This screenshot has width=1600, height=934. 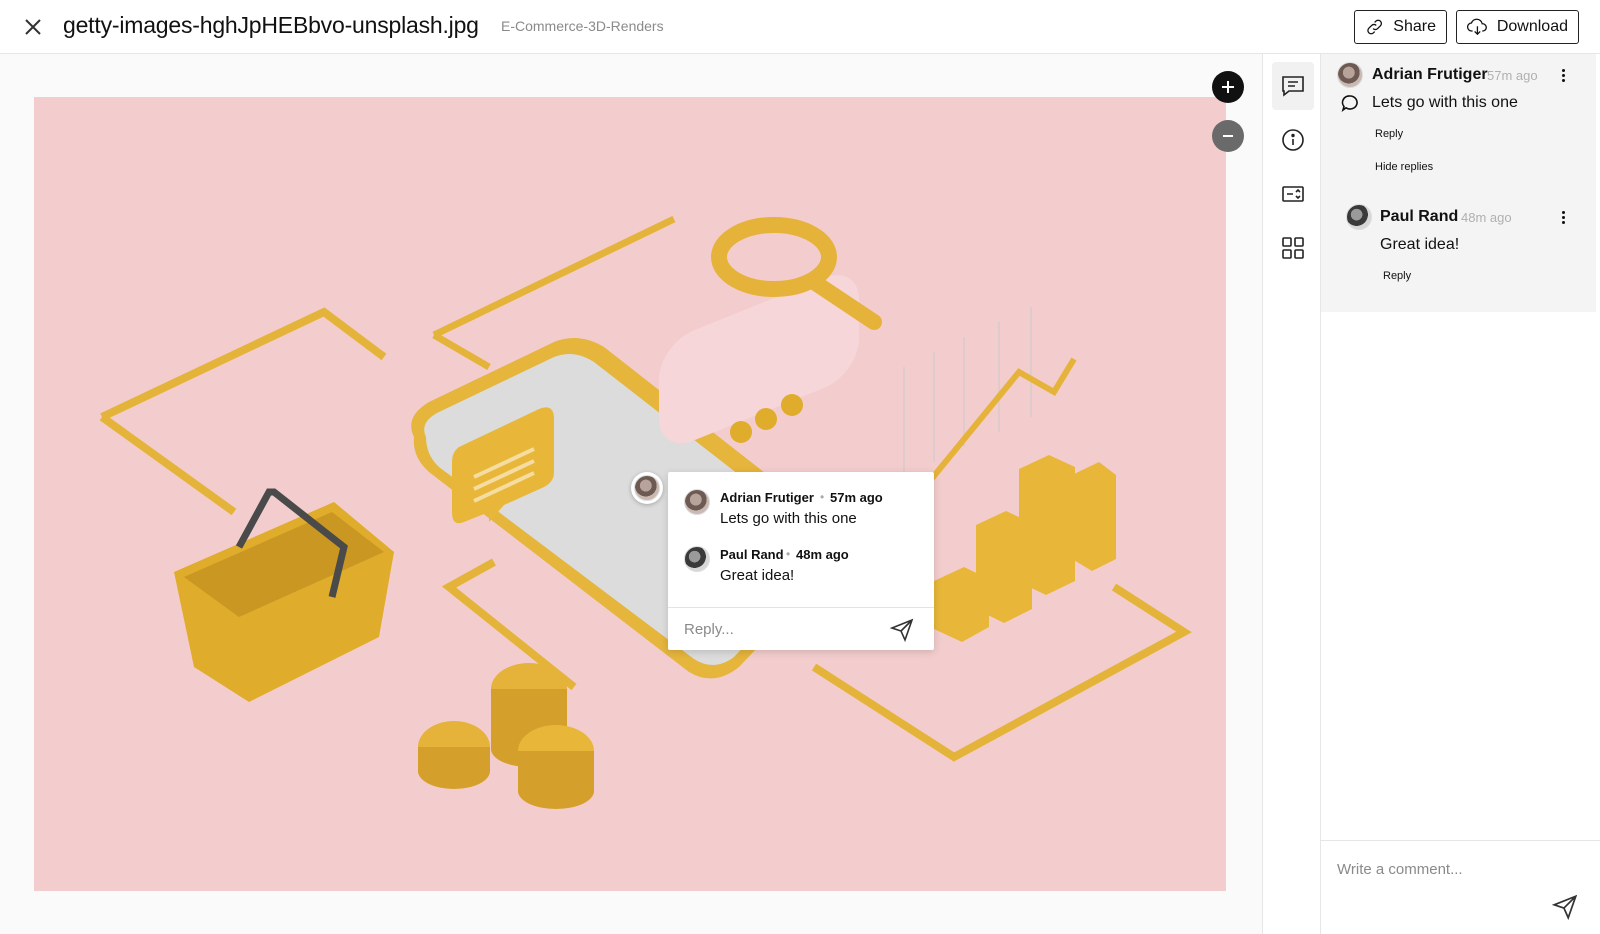 I want to click on popover-reply-box, so click(x=801, y=628).